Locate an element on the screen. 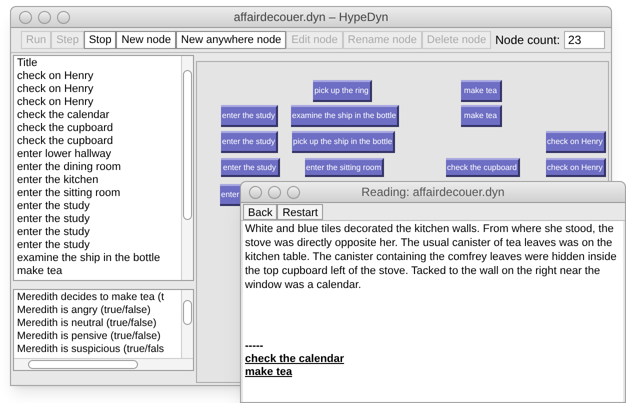 The height and width of the screenshot is (403, 626). node-count-field: 23 is located at coordinates (584, 40).